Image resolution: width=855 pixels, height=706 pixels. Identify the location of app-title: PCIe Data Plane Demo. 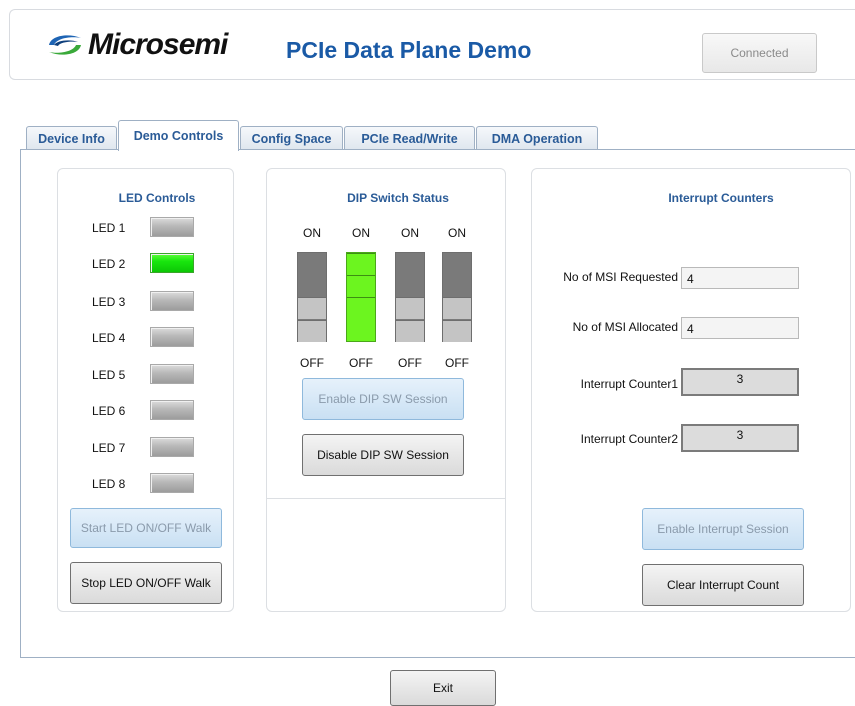
(409, 50).